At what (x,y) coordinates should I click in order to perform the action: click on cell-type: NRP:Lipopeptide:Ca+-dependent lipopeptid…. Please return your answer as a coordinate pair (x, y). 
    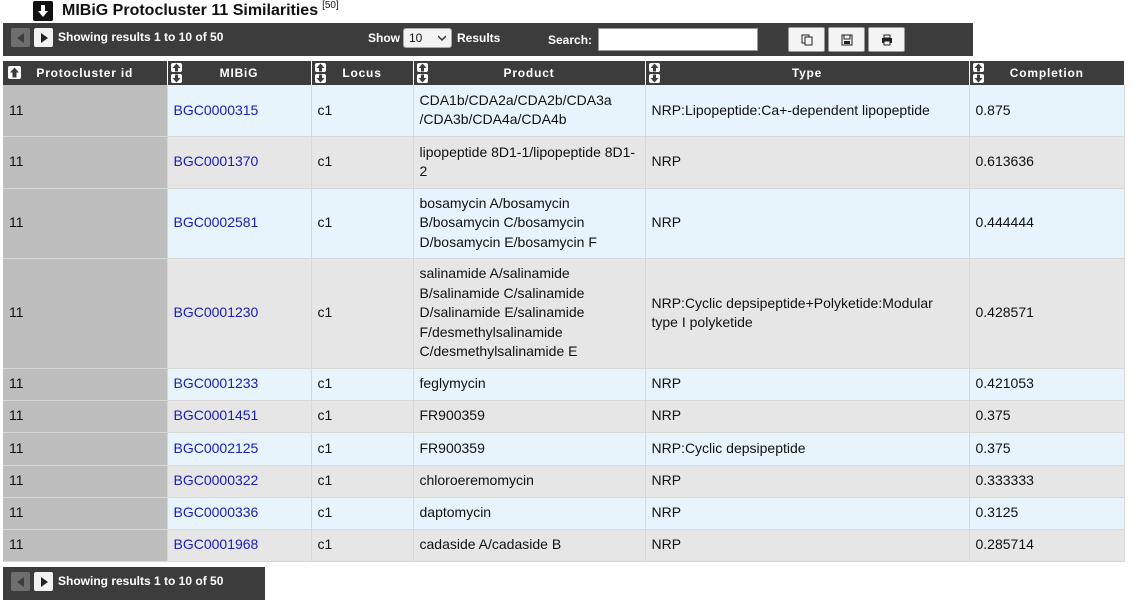
    Looking at the image, I should click on (807, 111).